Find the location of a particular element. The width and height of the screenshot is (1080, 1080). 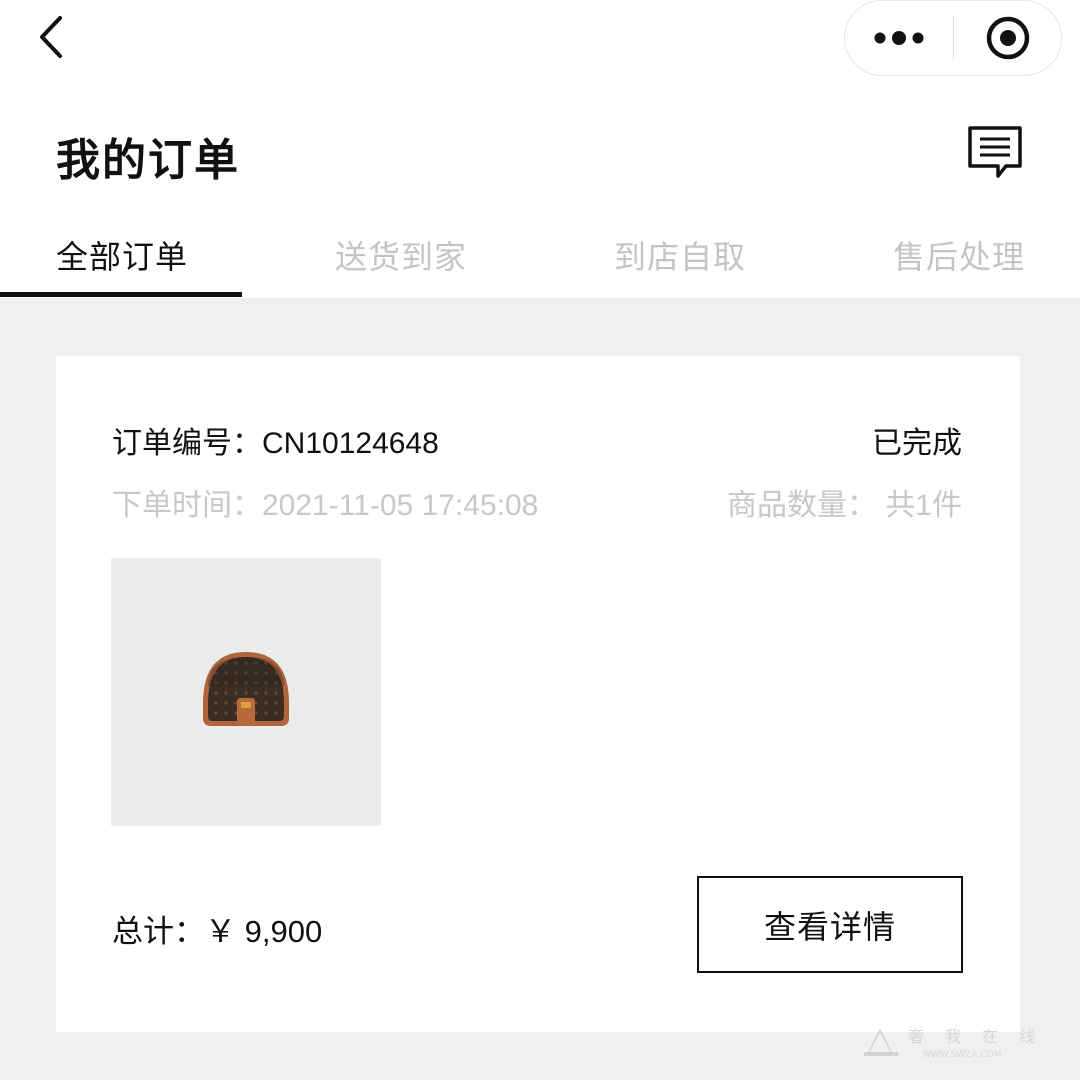

chevron-left-icon is located at coordinates (51, 37).